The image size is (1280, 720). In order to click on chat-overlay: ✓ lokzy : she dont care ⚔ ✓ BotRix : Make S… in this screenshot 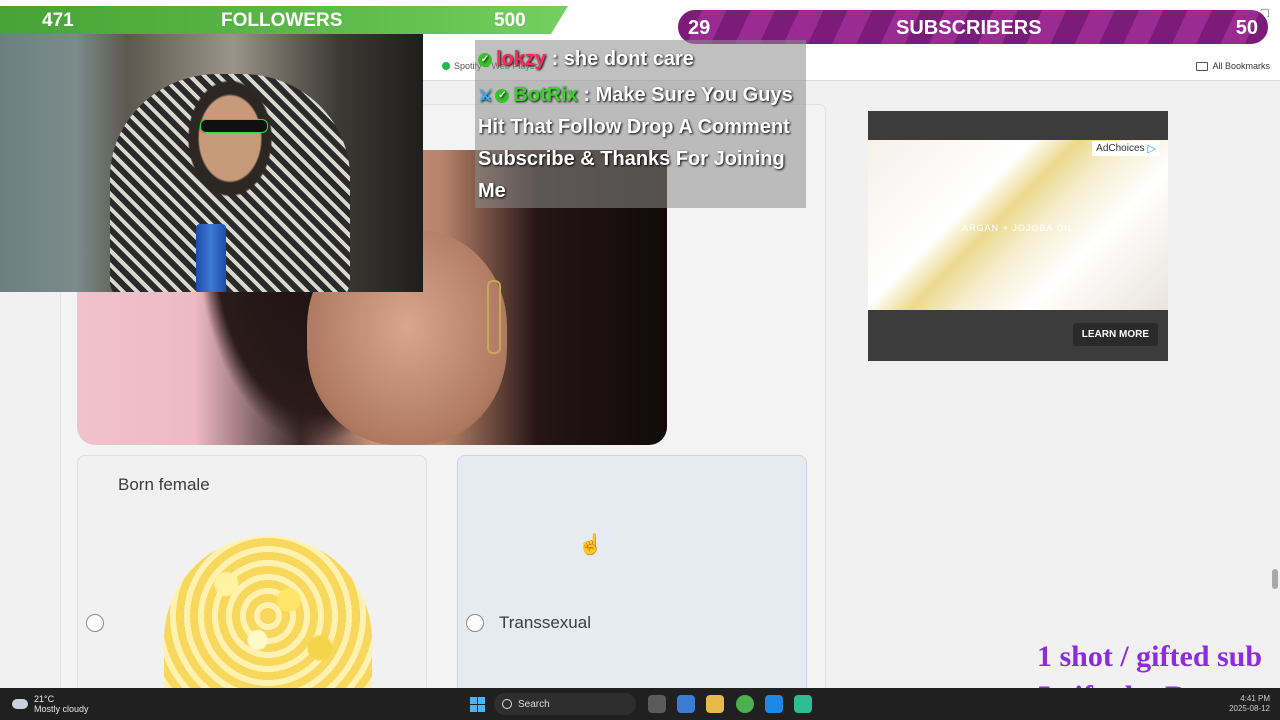, I will do `click(640, 124)`.